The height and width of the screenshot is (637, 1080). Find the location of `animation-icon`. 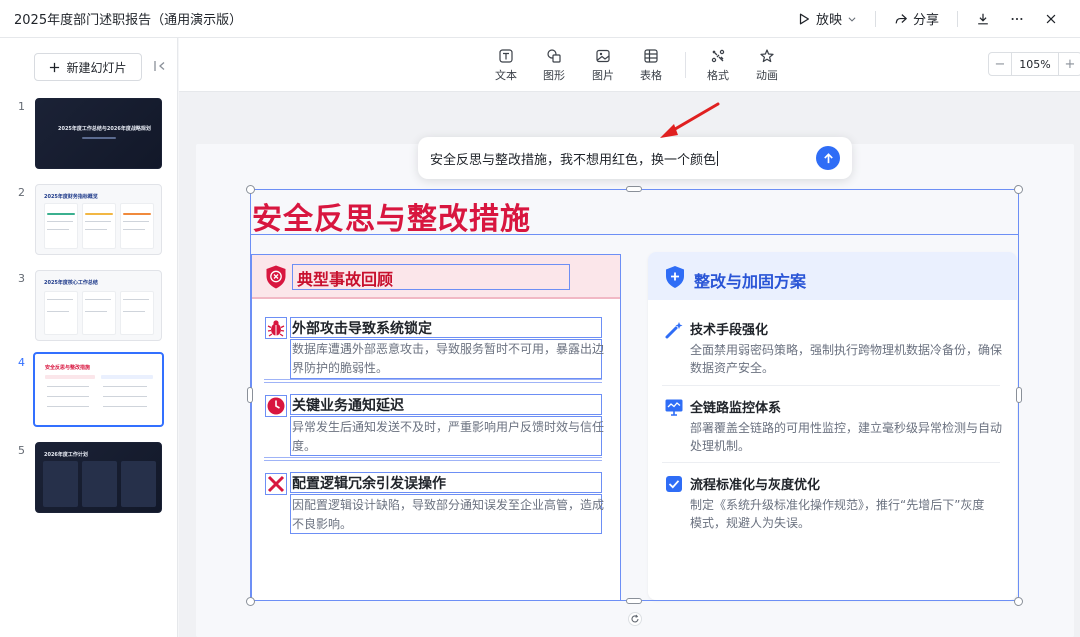

animation-icon is located at coordinates (767, 56).